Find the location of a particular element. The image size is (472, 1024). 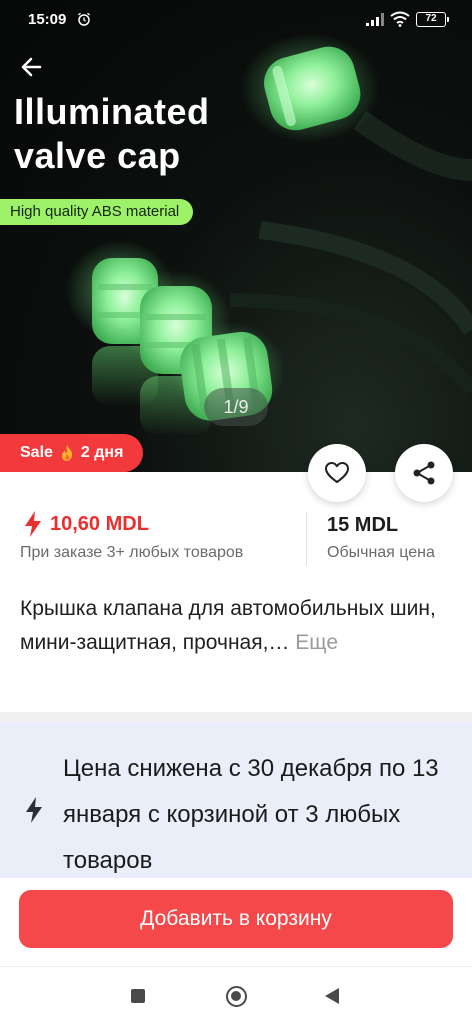

heart-icon is located at coordinates (337, 472).